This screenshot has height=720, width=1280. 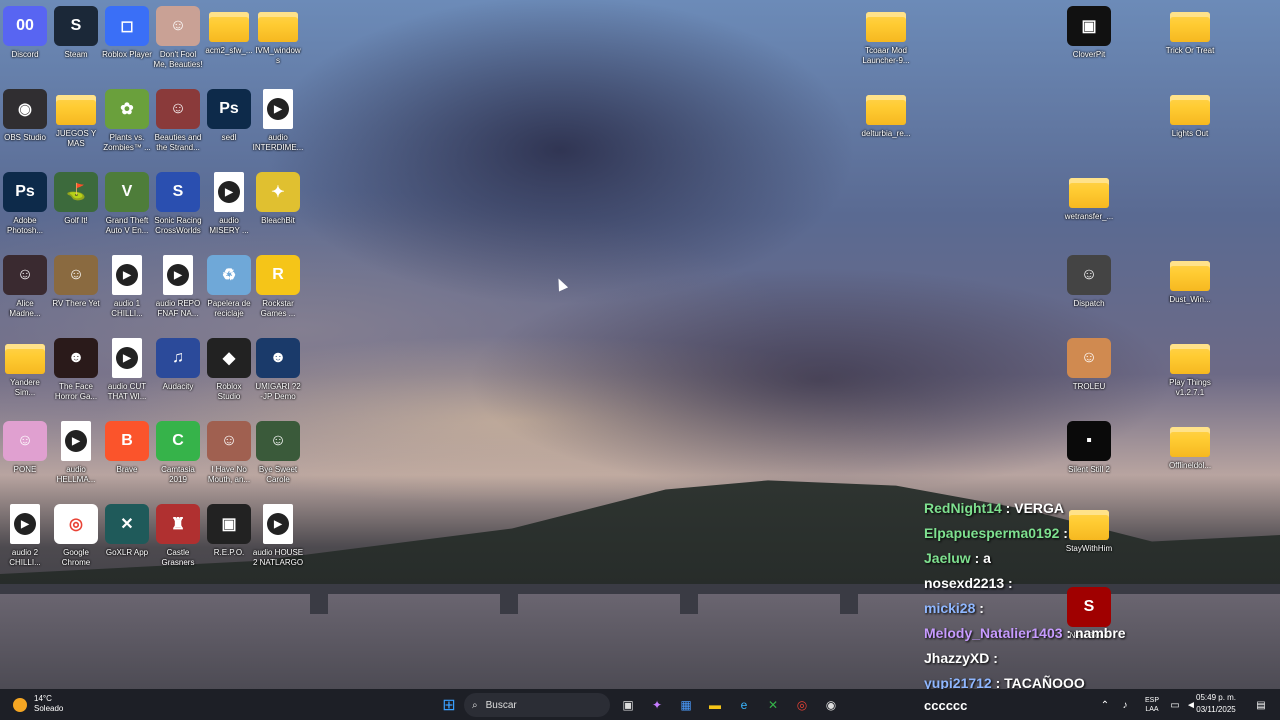 I want to click on desktop-icon-label: audio HOUSE 2 NATLARGO, so click(x=278, y=557).